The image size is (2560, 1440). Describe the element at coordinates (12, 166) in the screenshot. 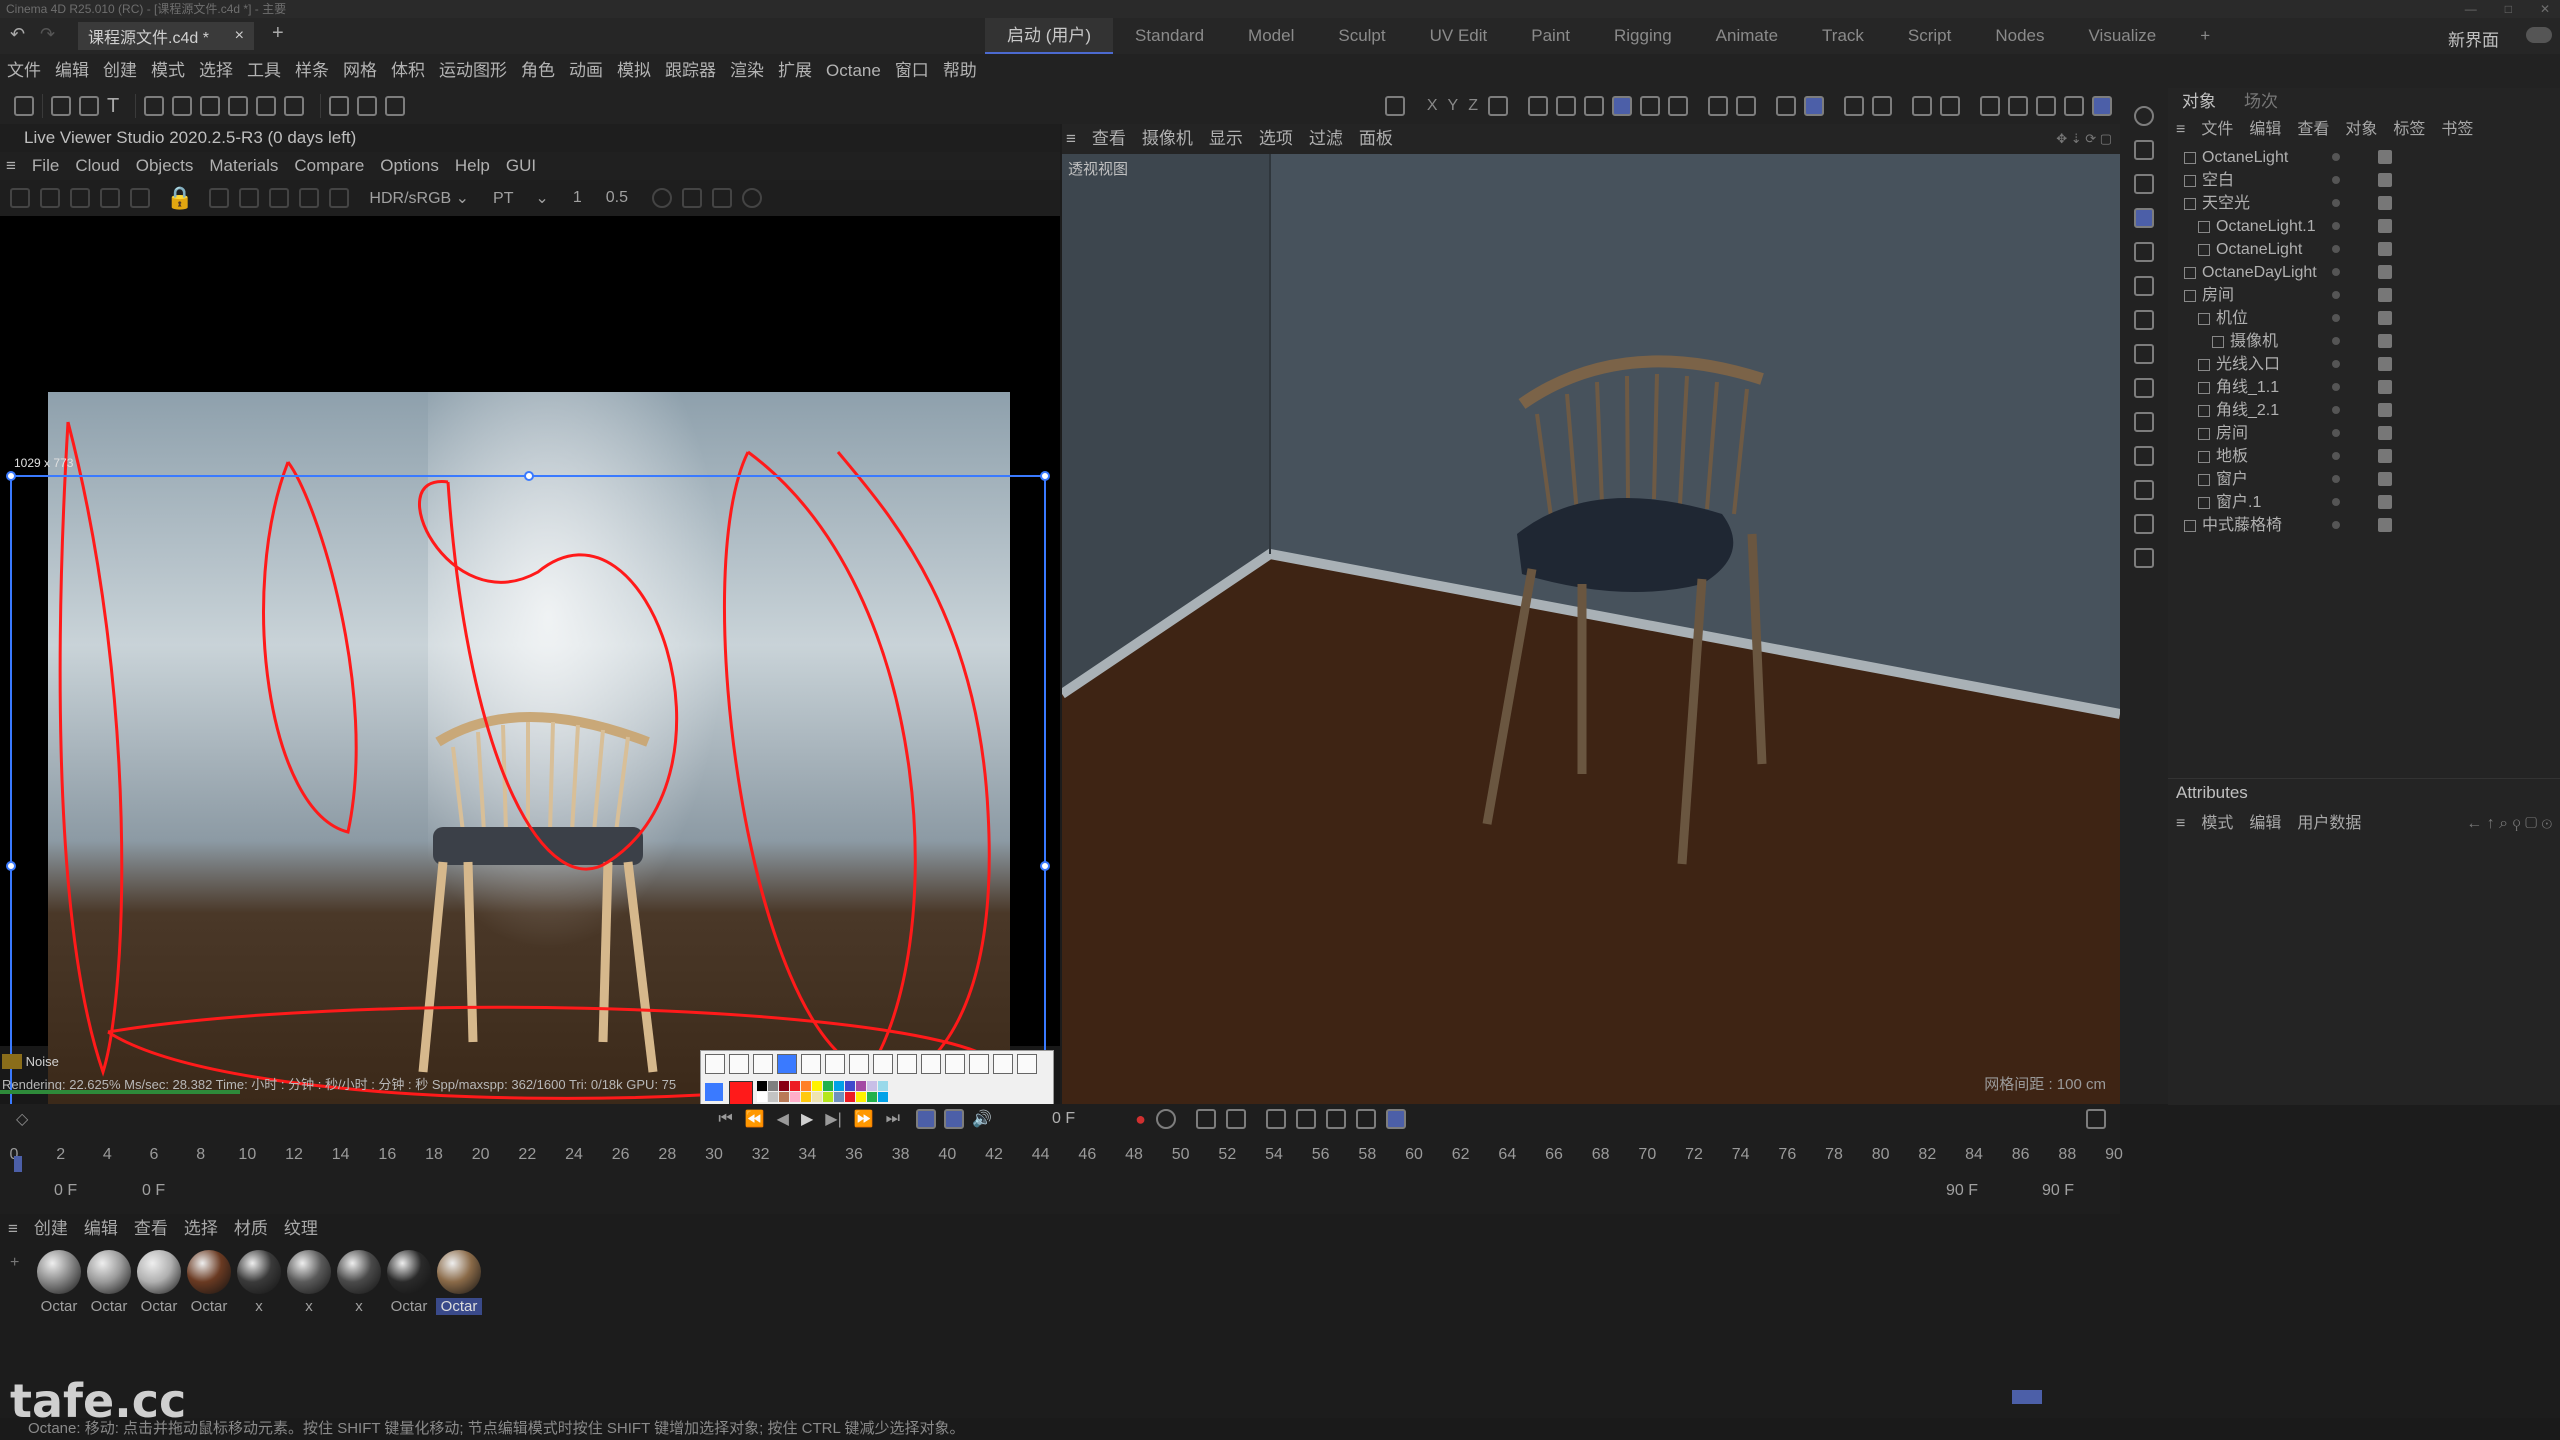

I see `hamburger-icon: ≡` at that location.